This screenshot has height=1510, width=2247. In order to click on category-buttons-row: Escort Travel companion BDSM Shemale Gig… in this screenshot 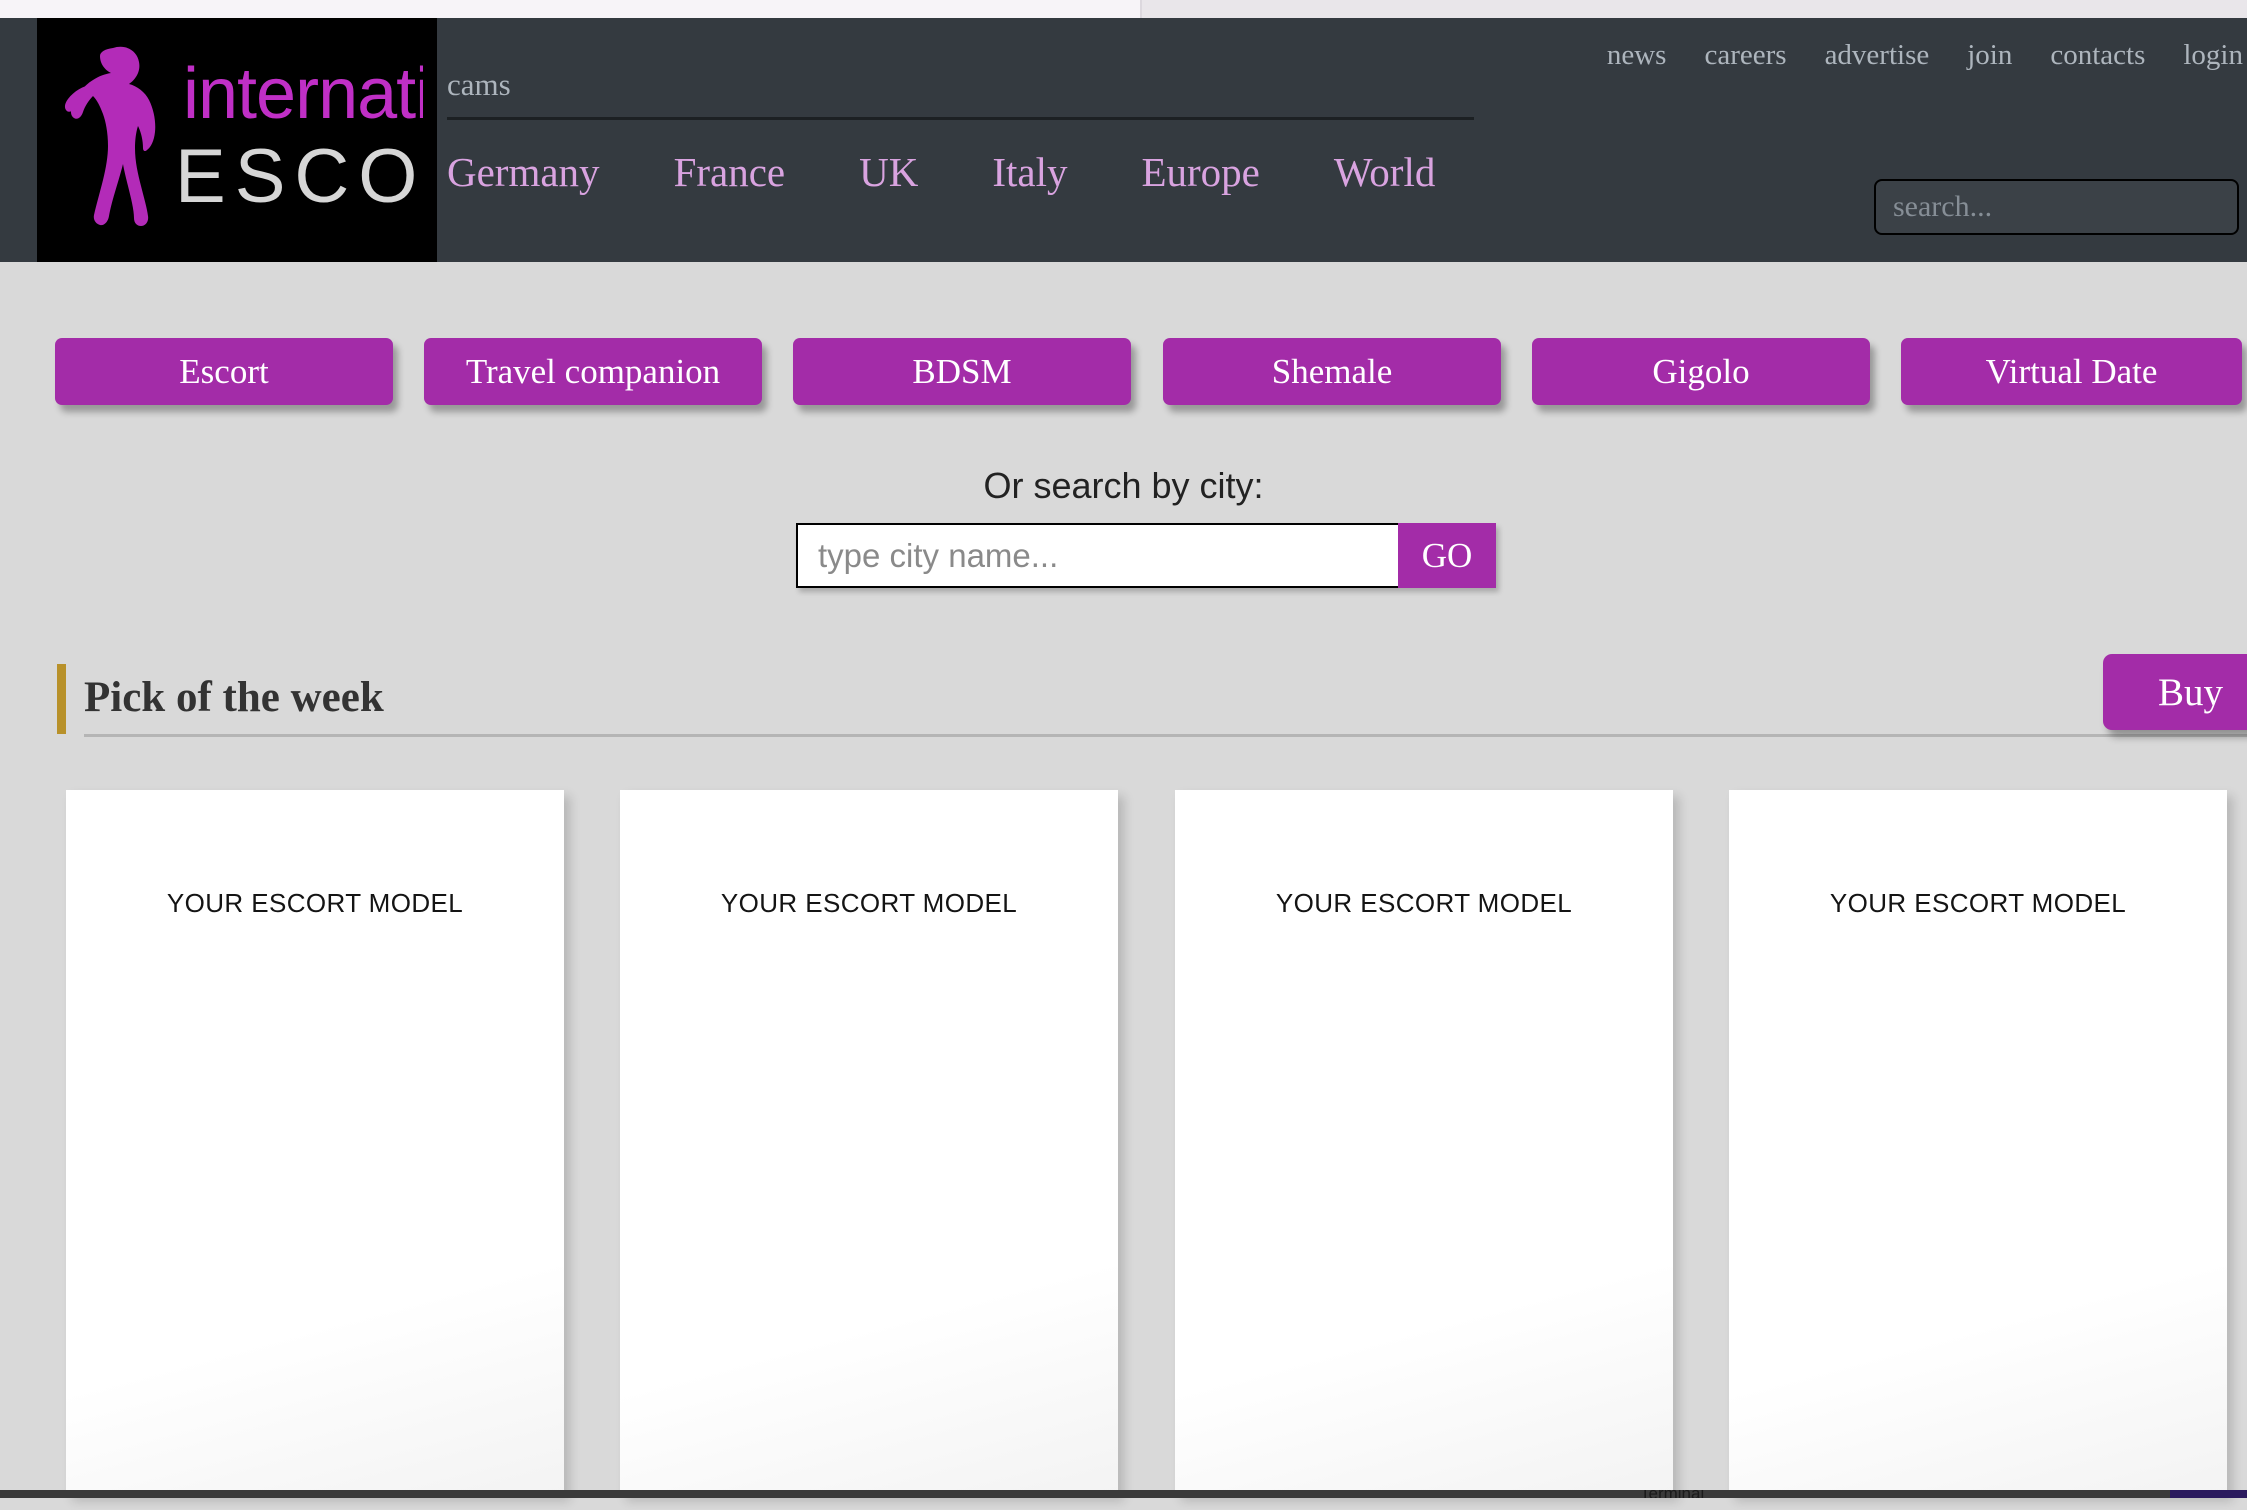, I will do `click(1123, 376)`.